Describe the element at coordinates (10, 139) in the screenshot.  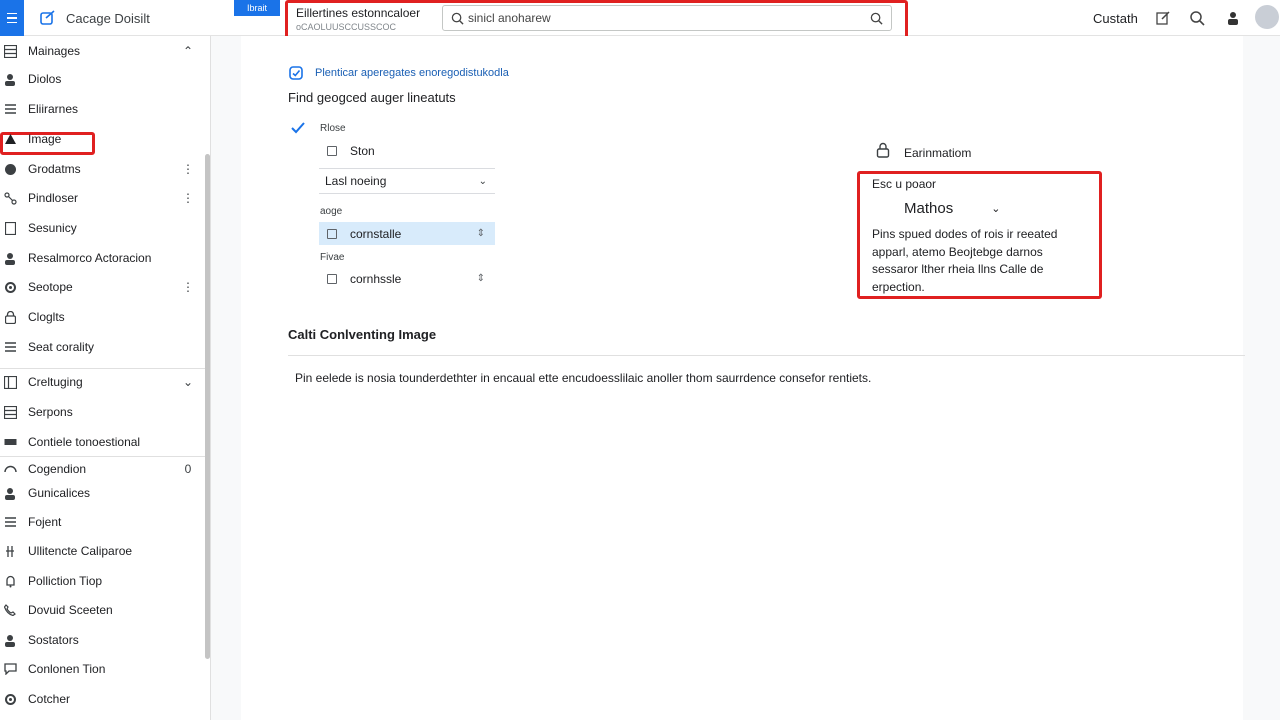
I see `triangle-icon` at that location.